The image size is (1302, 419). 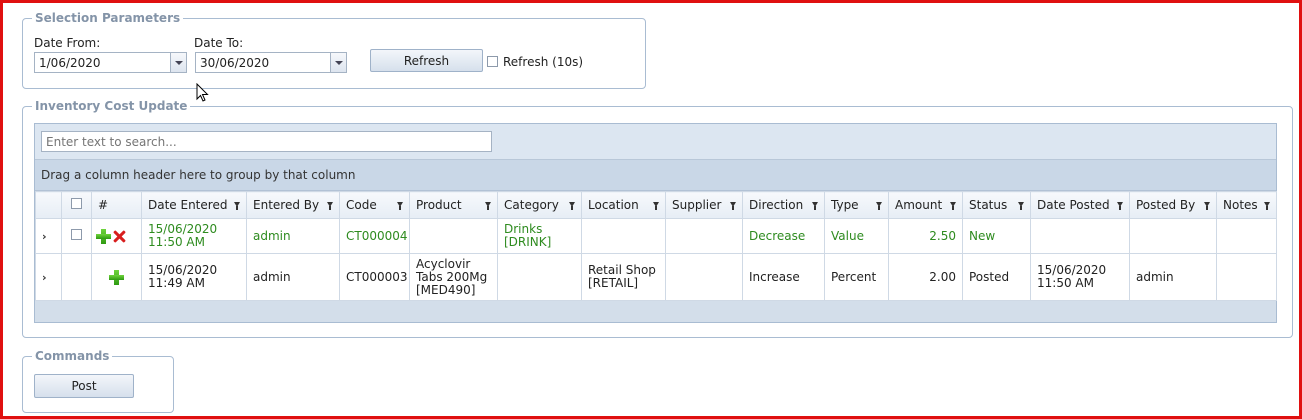 I want to click on date-from-dropdown-button, so click(x=178, y=62).